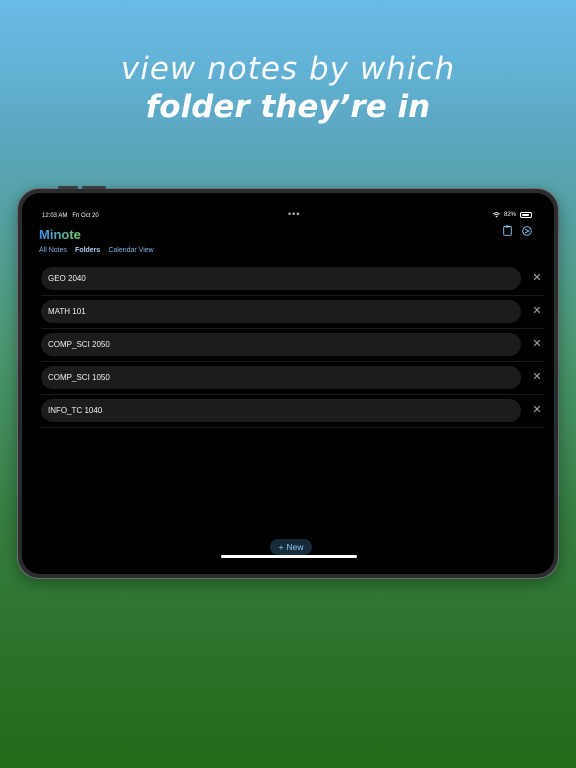  Describe the element at coordinates (288, 107) in the screenshot. I see `headline-line-2: folder they’re in` at that location.